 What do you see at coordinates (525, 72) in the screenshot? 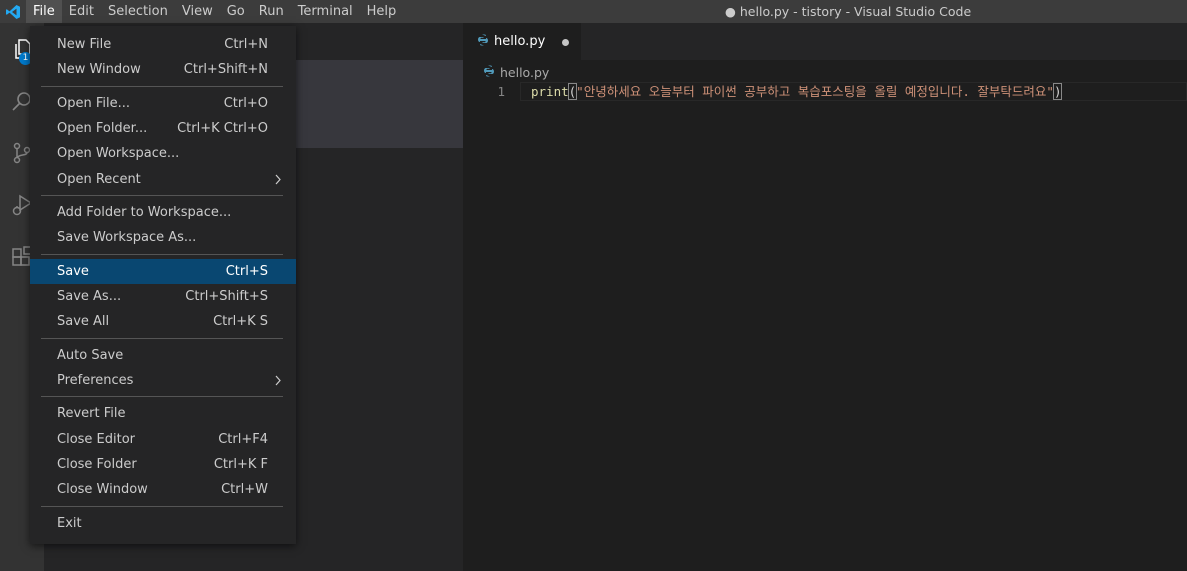
I see `breadcrumb-file: hello.py` at bounding box center [525, 72].